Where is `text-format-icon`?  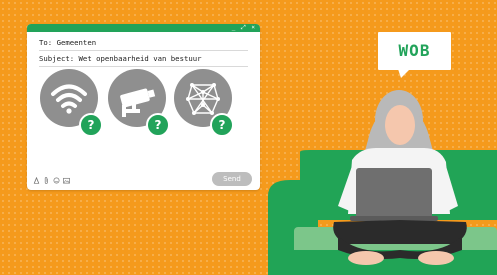 text-format-icon is located at coordinates (36, 180).